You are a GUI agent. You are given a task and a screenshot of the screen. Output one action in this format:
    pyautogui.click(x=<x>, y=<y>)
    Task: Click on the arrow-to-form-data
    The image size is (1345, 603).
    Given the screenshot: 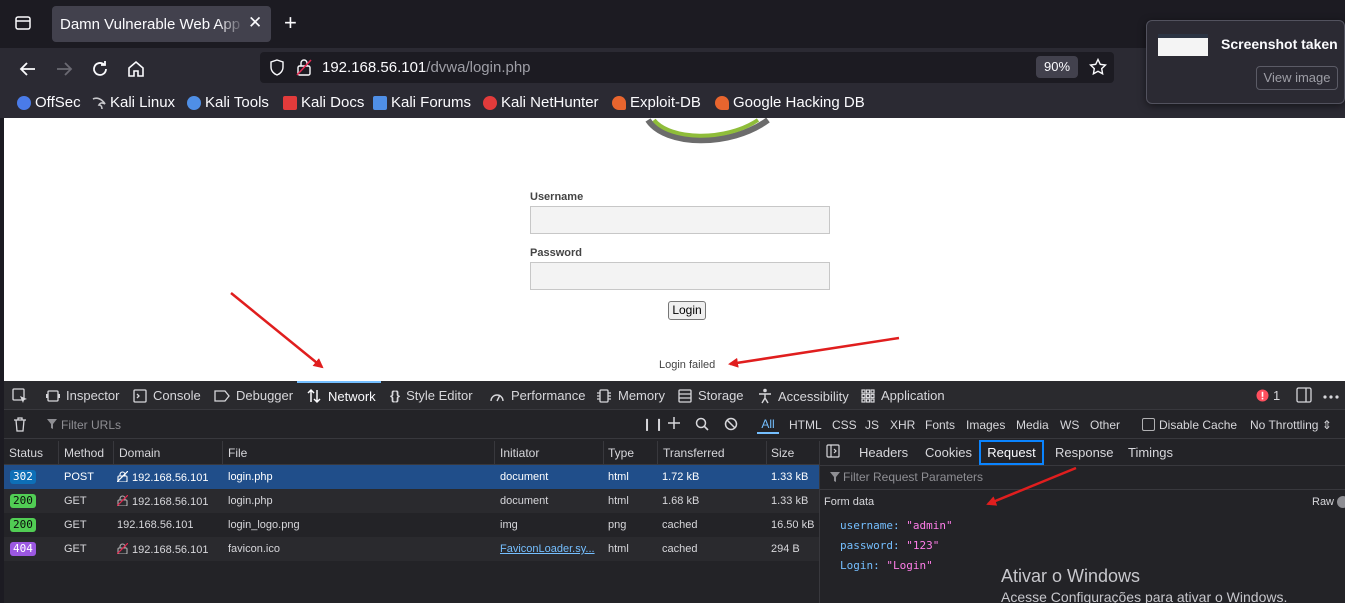 What is the action you would take?
    pyautogui.click(x=1031, y=486)
    